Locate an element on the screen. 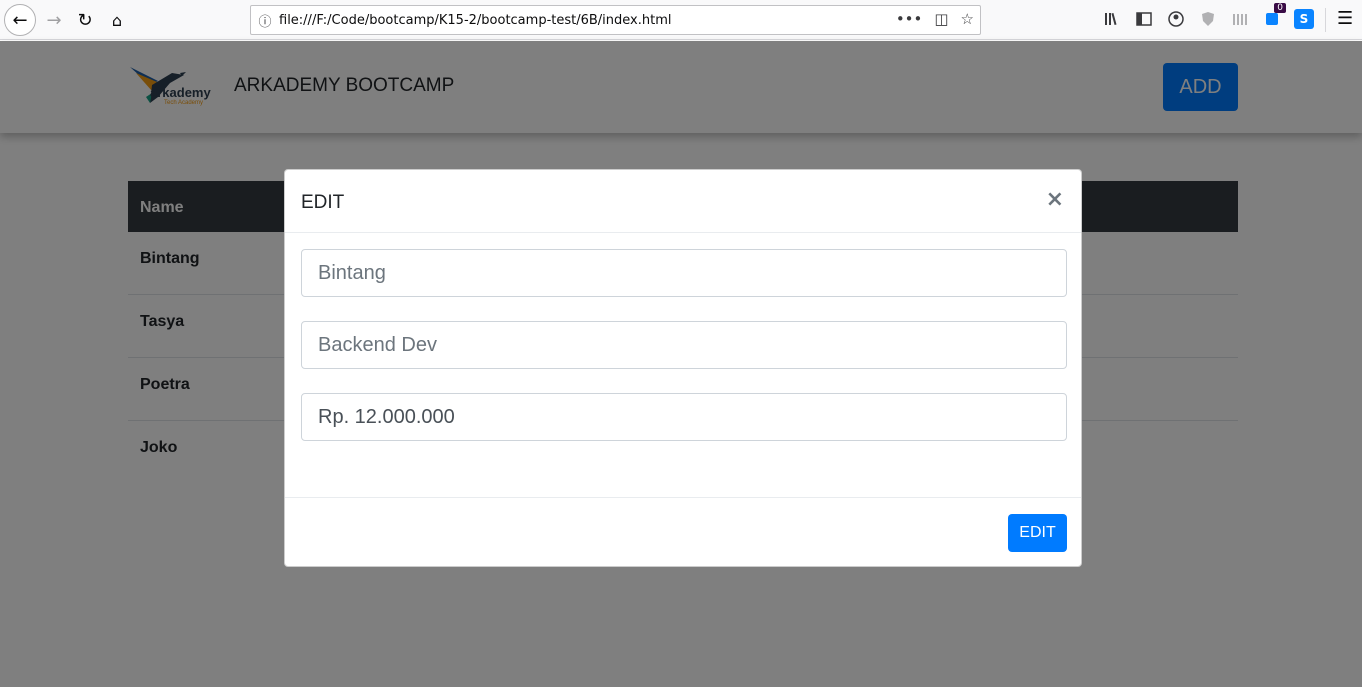 This screenshot has height=687, width=1362. shield-icon is located at coordinates (1208, 19).